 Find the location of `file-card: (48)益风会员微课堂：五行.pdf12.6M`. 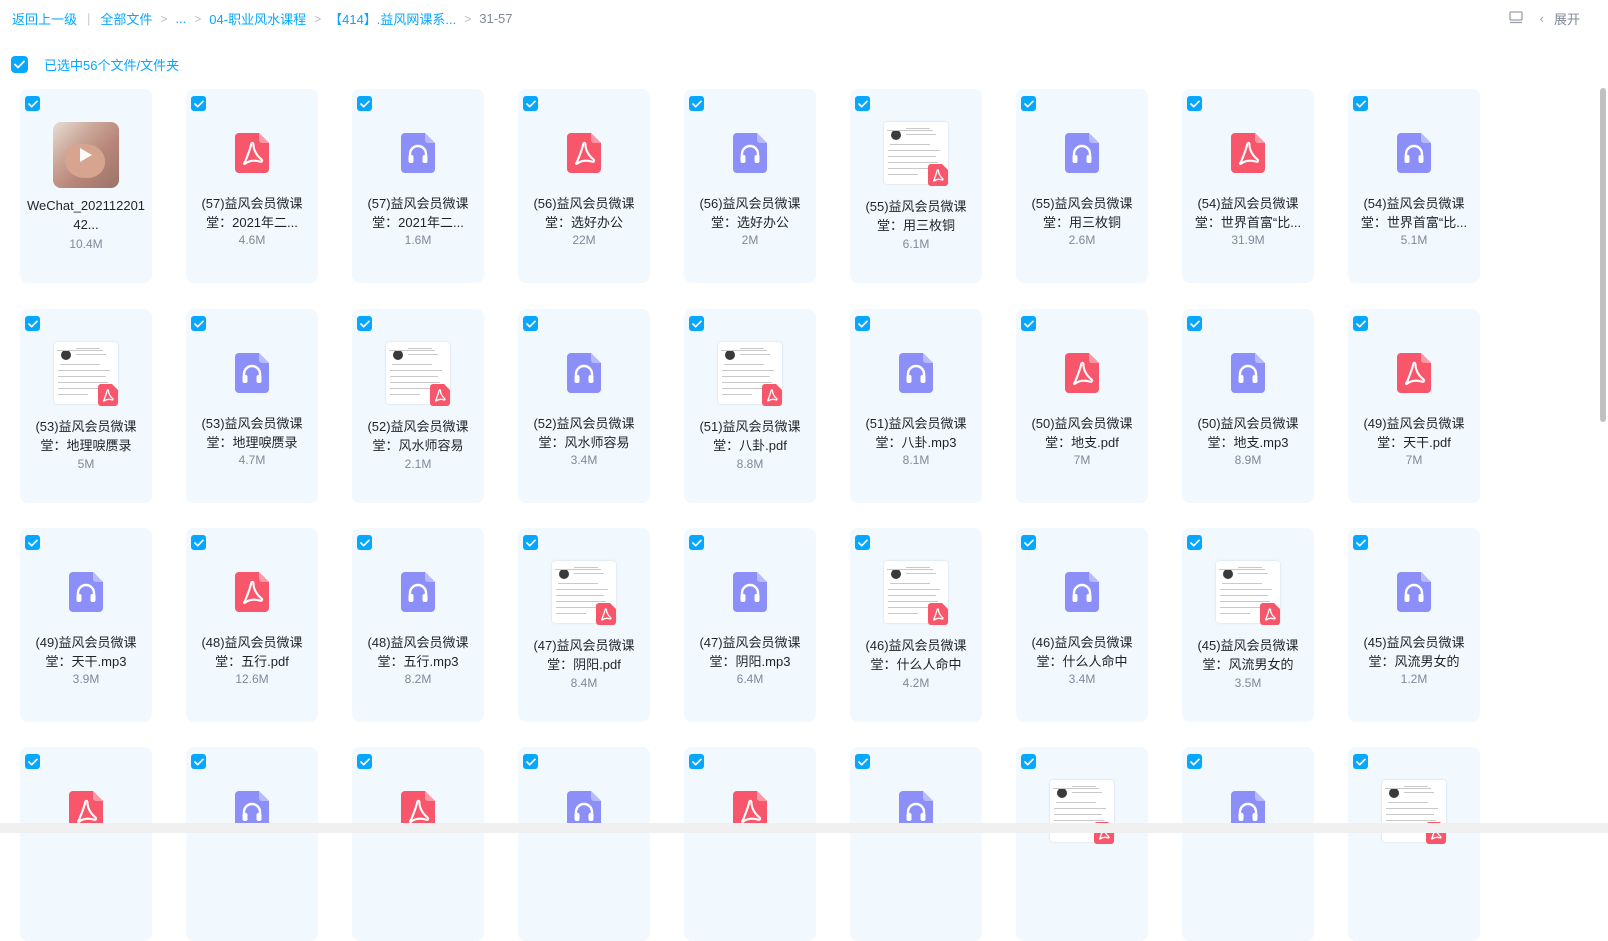

file-card: (48)益风会员微课堂：五行.pdf12.6M is located at coordinates (252, 625).